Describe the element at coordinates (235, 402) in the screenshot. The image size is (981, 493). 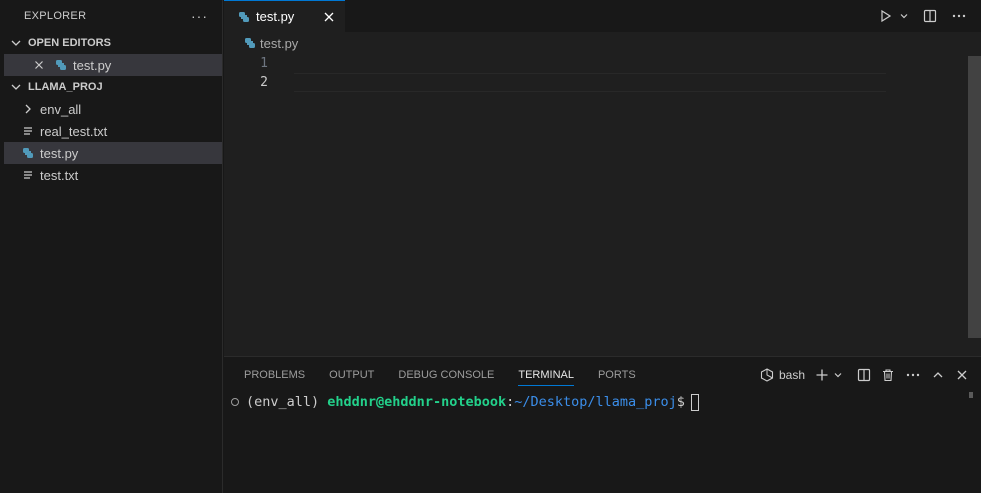
I see `command-decoration-icon` at that location.